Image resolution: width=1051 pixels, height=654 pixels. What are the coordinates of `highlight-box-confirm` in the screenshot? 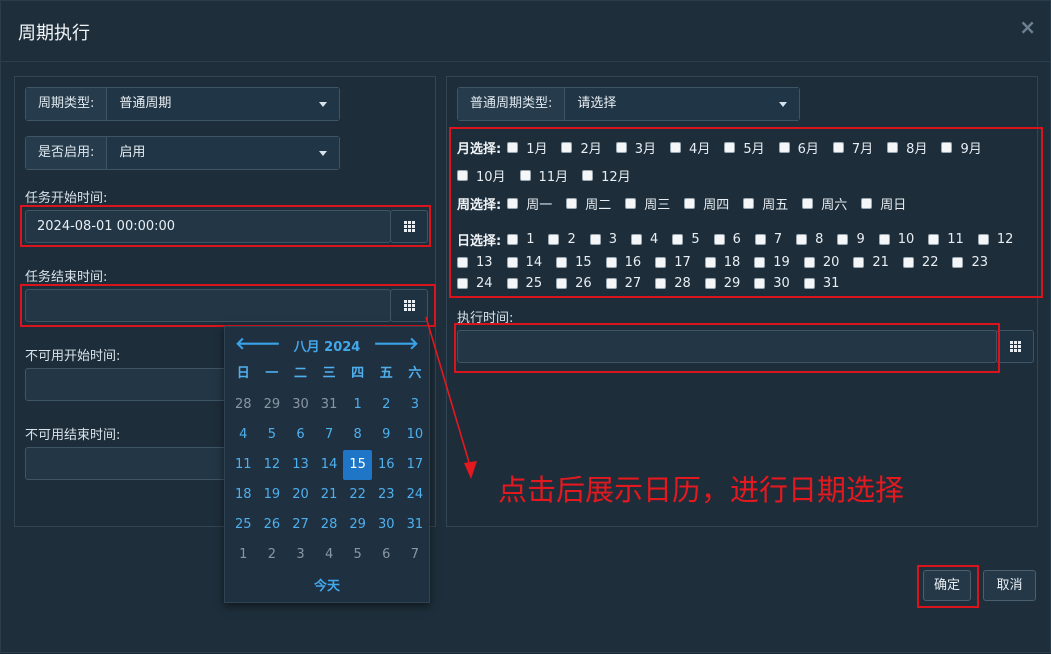 It's located at (948, 586).